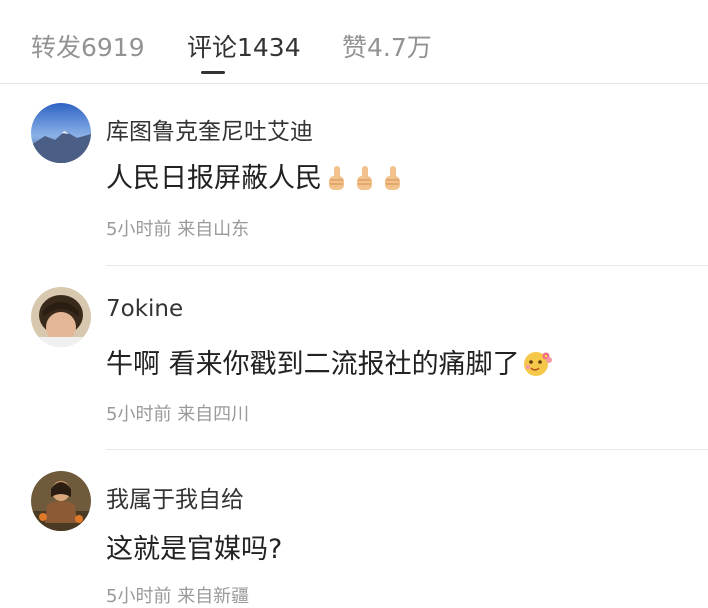  What do you see at coordinates (213, 229) in the screenshot?
I see `comment-location: 来自山东` at bounding box center [213, 229].